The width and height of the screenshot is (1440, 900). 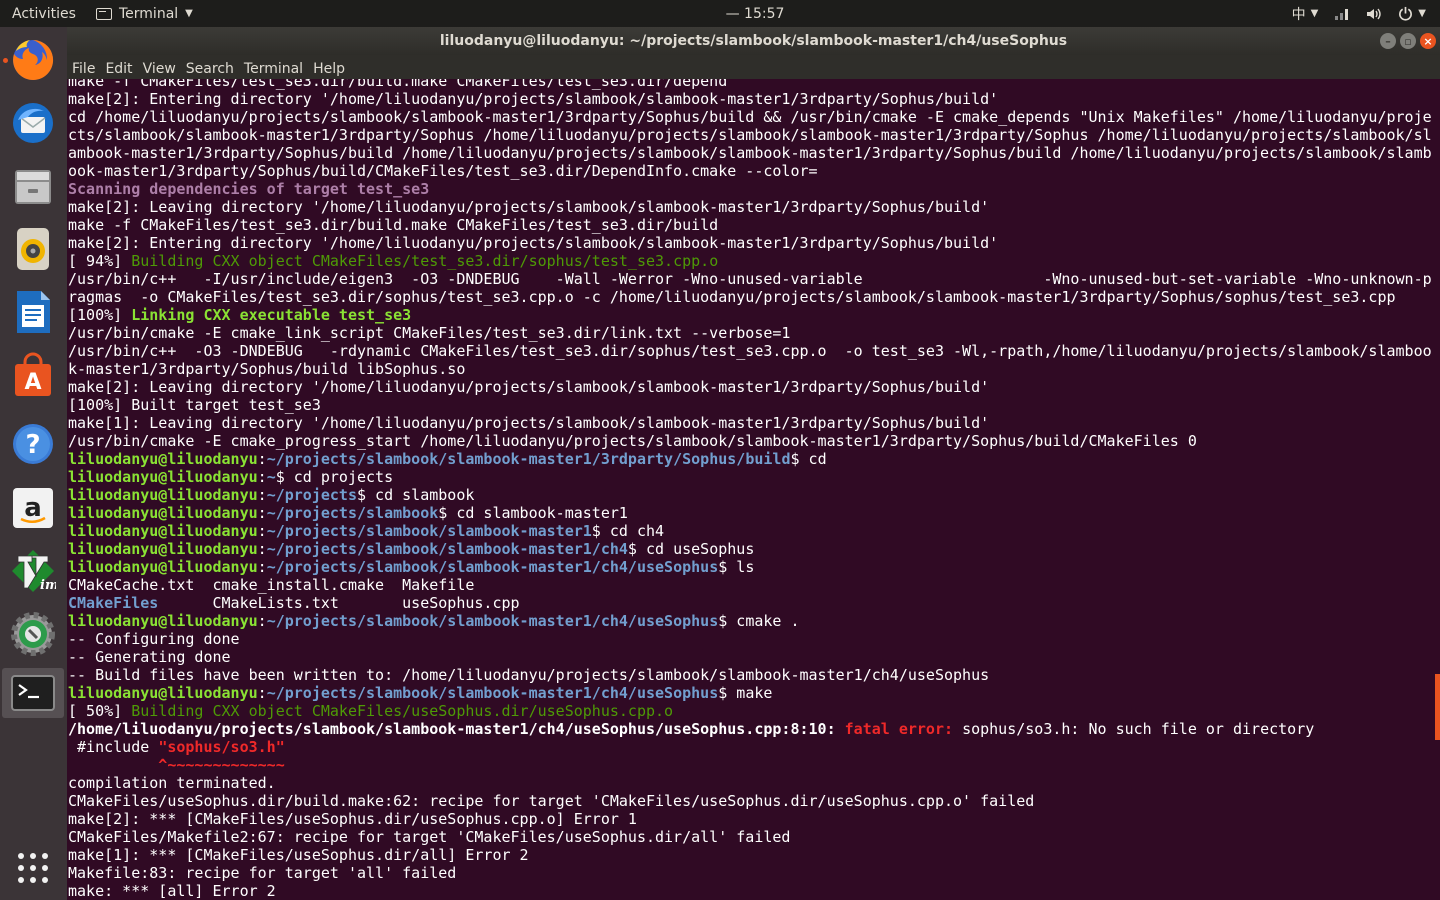 What do you see at coordinates (189, 13) in the screenshot?
I see `chevron-down-icon: ▼` at bounding box center [189, 13].